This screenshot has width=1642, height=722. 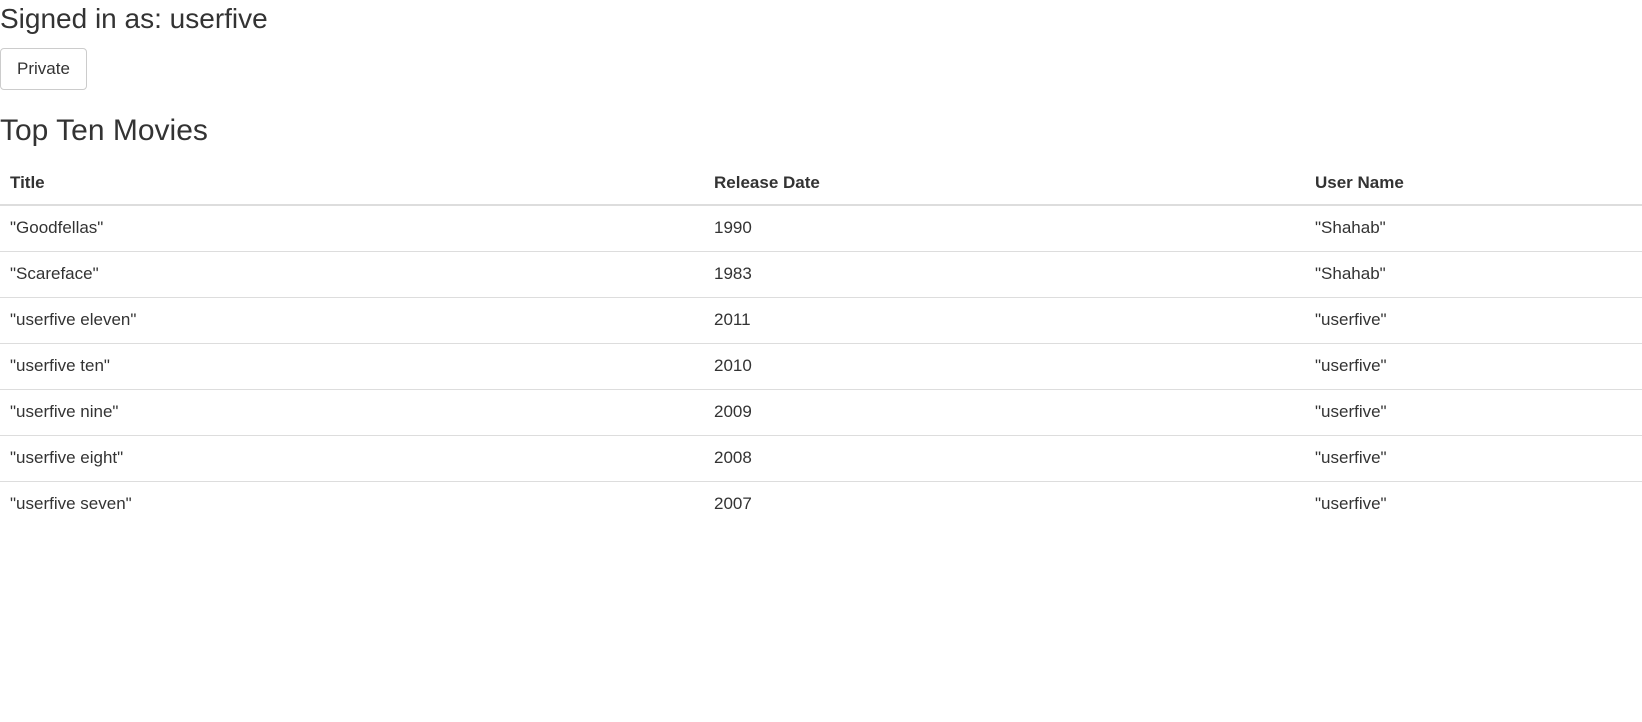 I want to click on table-row: "userfive seven" 2007 "userfive", so click(x=821, y=504).